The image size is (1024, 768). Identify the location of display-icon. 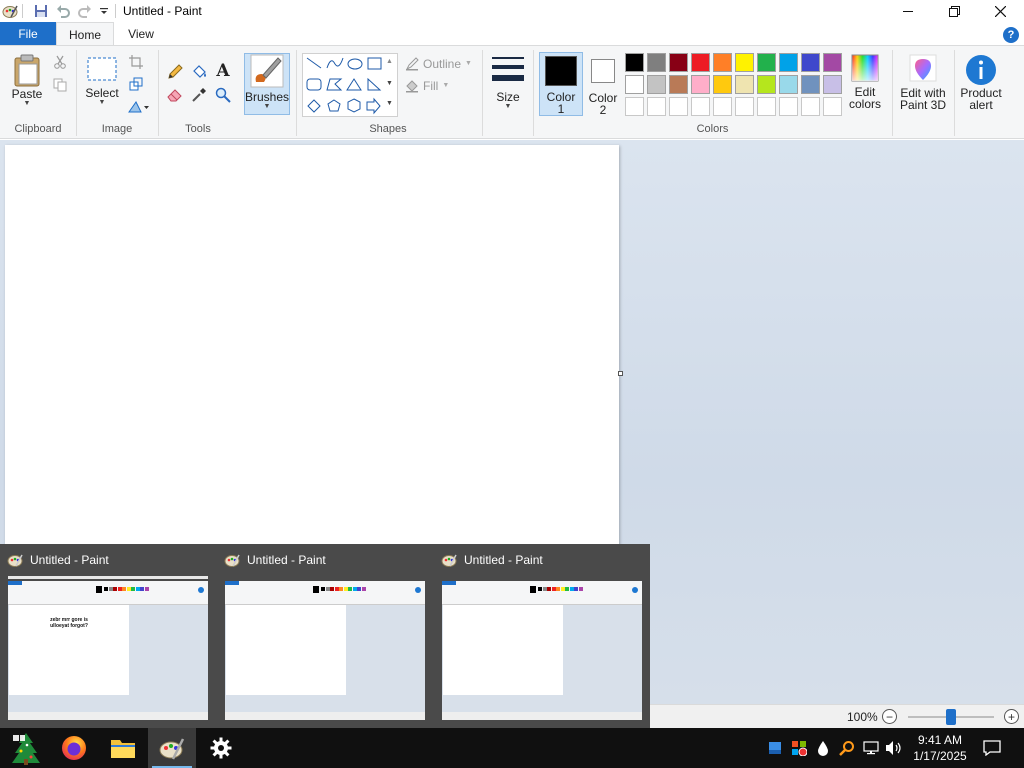
(775, 748).